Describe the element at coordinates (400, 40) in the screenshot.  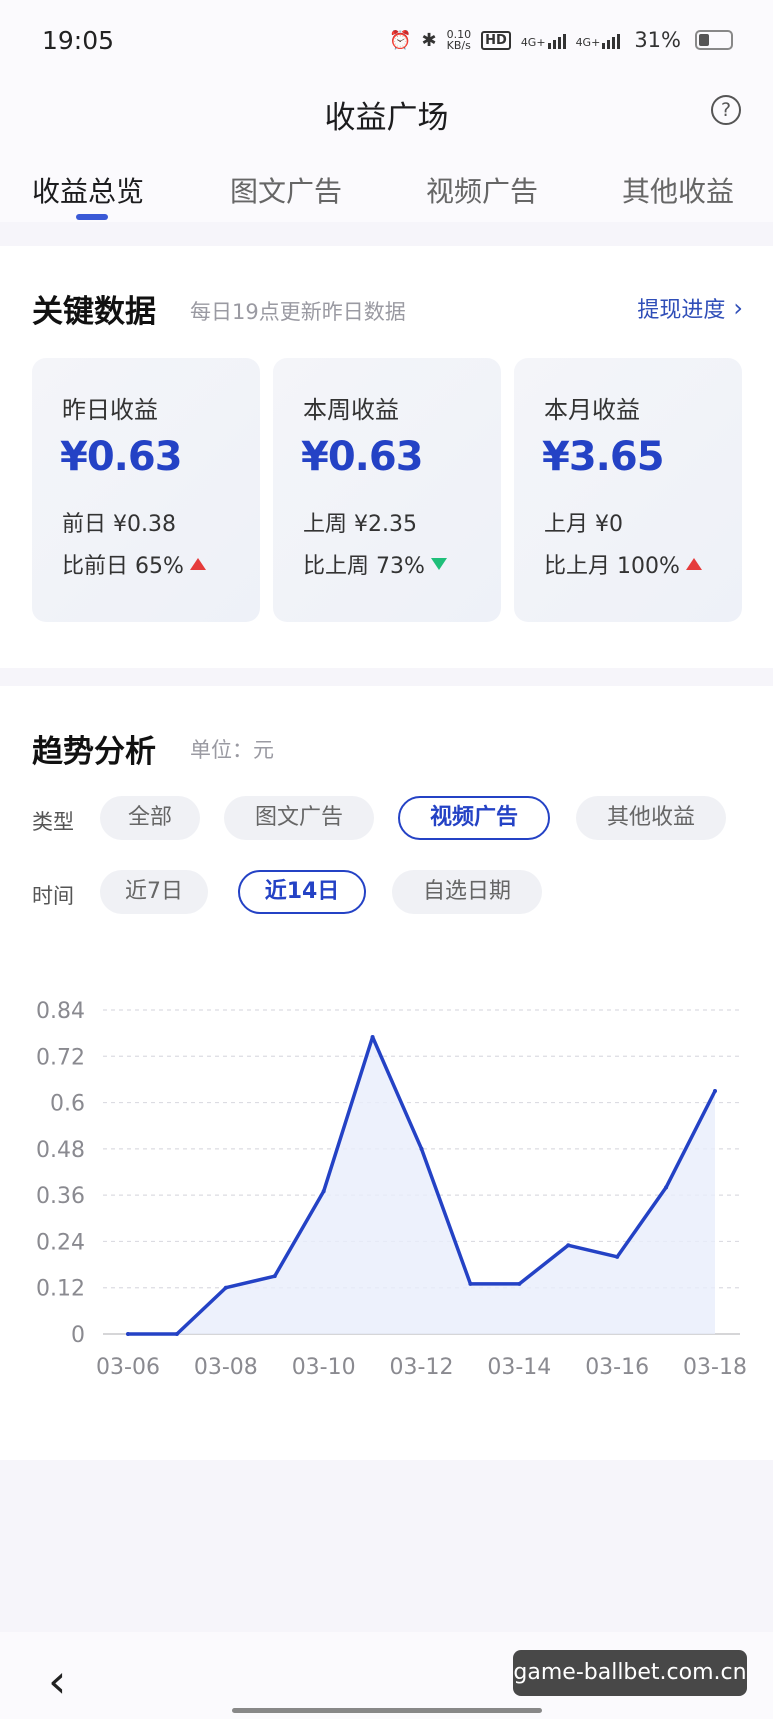
I see `alarm-icon: ⏰` at that location.